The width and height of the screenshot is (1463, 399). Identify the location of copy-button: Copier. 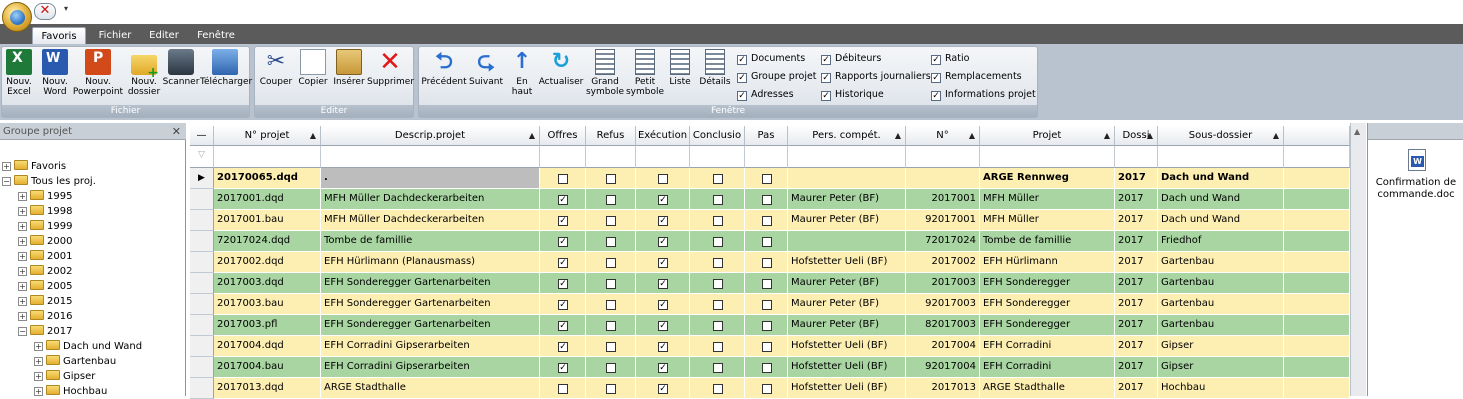
(313, 68).